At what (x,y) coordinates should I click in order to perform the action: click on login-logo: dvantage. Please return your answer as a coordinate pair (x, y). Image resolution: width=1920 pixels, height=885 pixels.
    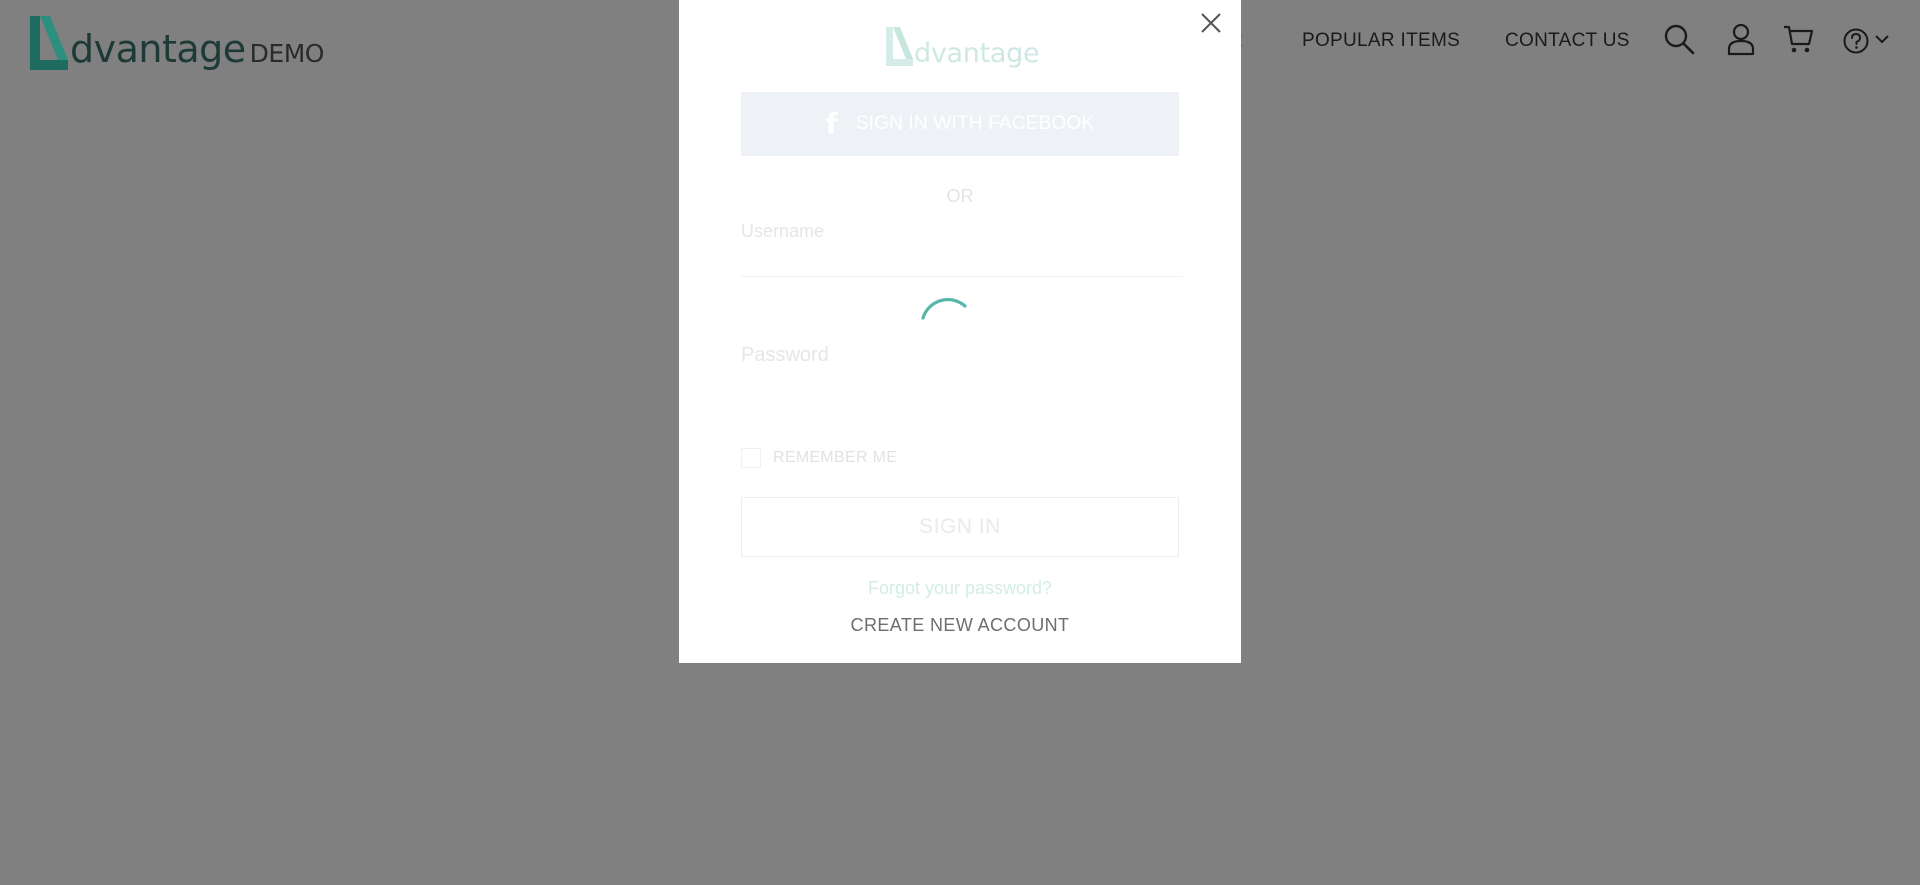
    Looking at the image, I should click on (962, 45).